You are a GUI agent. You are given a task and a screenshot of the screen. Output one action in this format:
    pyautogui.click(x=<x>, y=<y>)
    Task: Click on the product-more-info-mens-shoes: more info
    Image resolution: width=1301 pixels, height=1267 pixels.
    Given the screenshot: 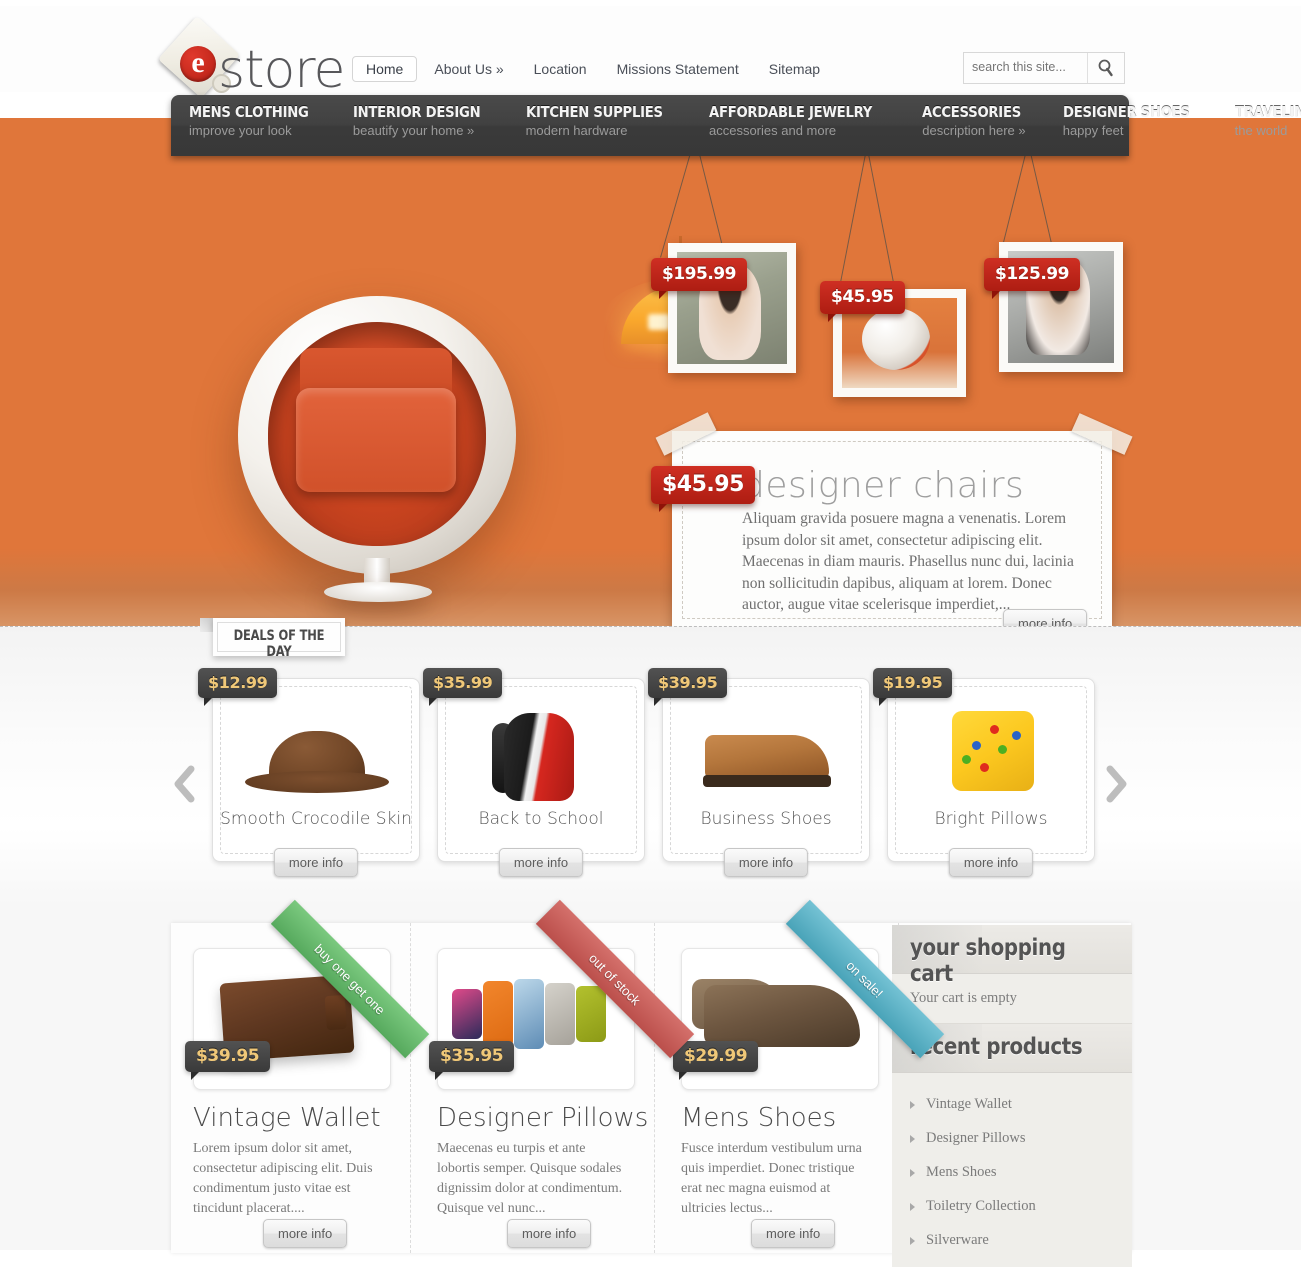 What is the action you would take?
    pyautogui.click(x=793, y=1233)
    